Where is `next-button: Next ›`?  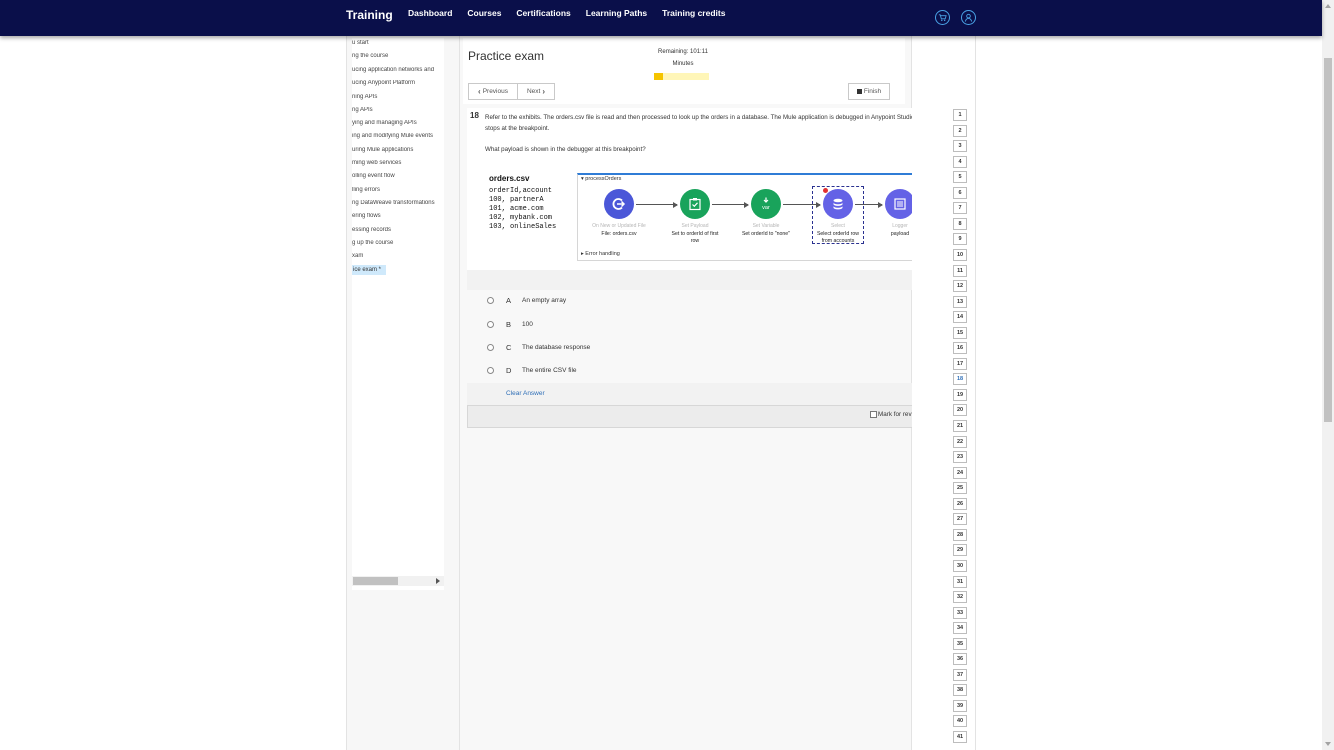
next-button: Next › is located at coordinates (536, 91).